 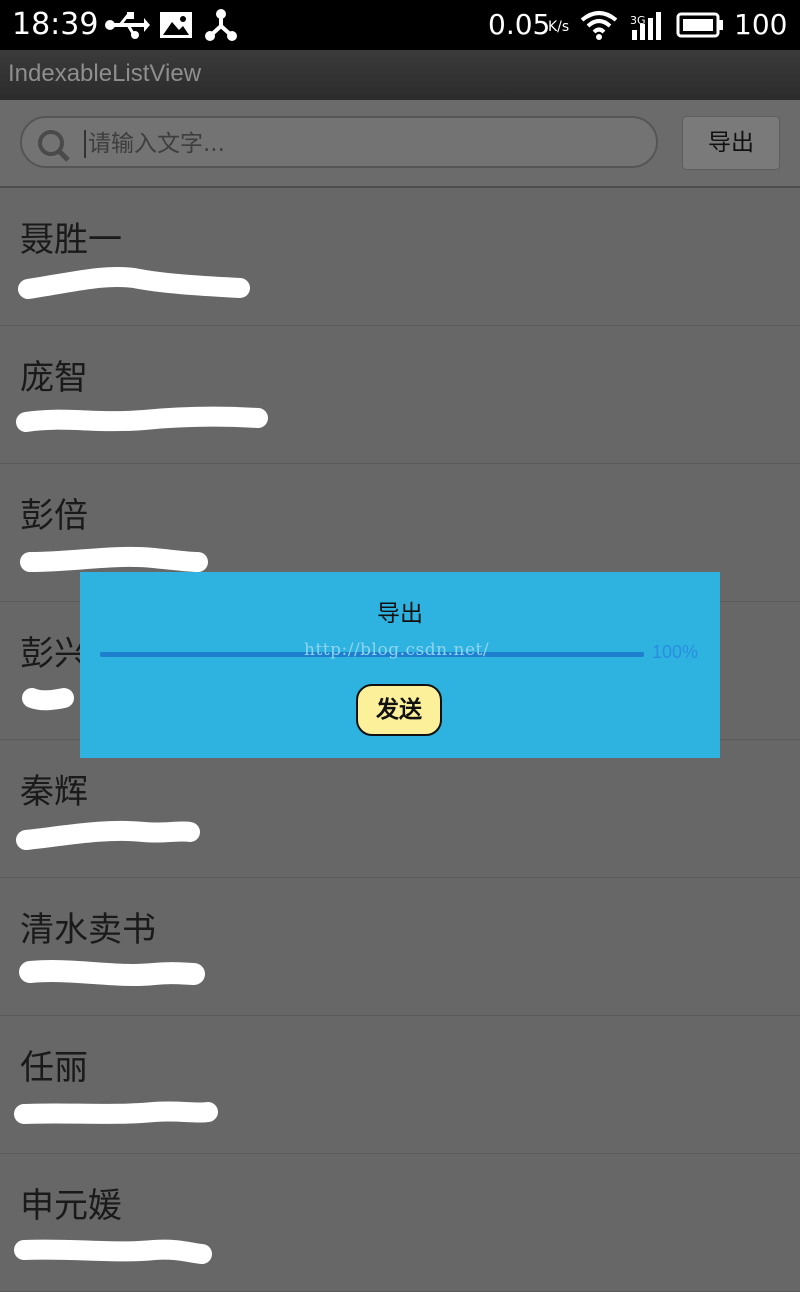 I want to click on status-bar: 18:39 0.05 K/s 3G 100, so click(x=400, y=25).